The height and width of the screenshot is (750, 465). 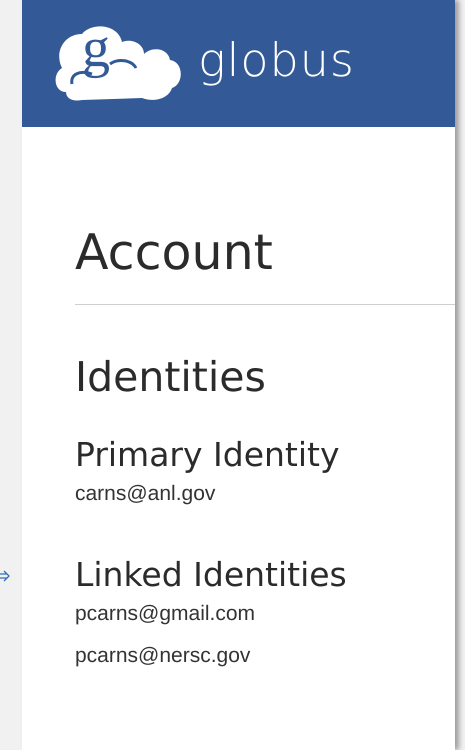 What do you see at coordinates (145, 494) in the screenshot?
I see `identity-email: carns@anl.gov` at bounding box center [145, 494].